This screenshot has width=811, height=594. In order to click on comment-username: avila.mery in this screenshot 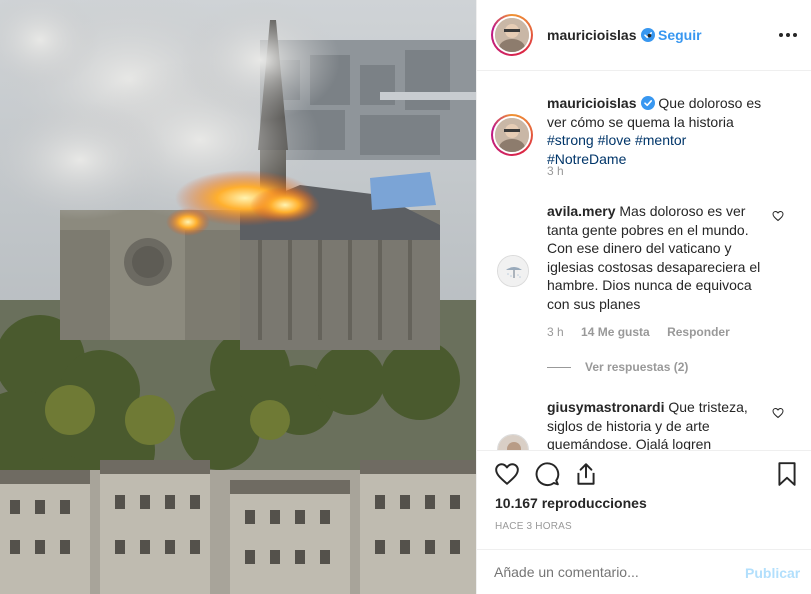, I will do `click(581, 211)`.